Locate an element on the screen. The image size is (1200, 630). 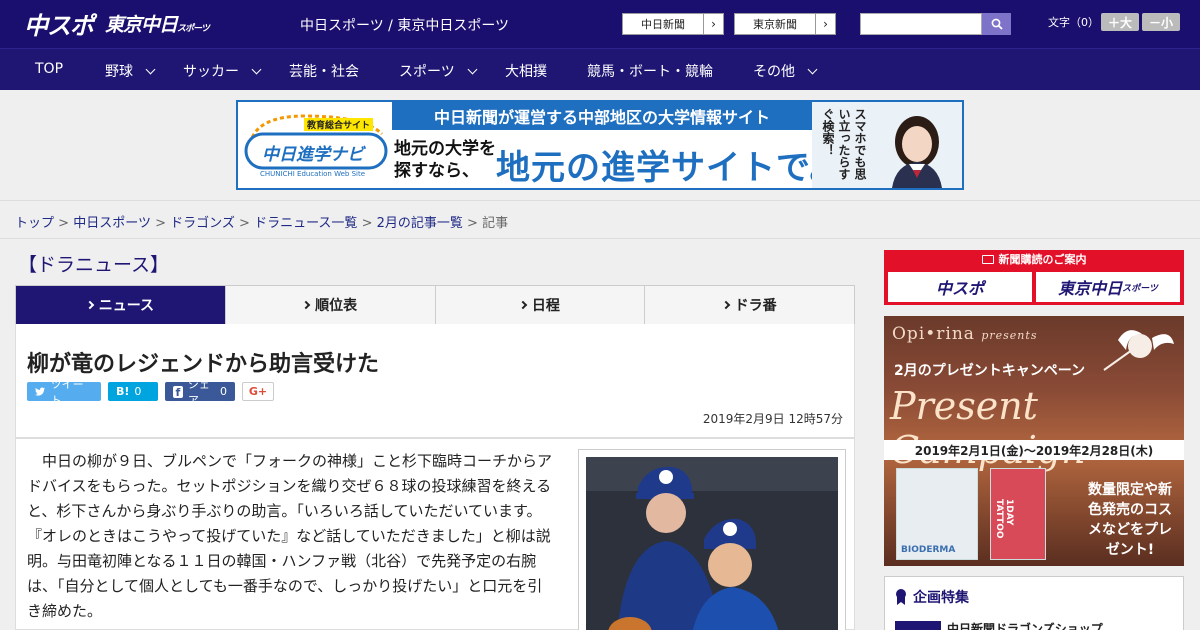
article-headline: 柳が竜のレジェンドから助言受けた is located at coordinates (203, 364).